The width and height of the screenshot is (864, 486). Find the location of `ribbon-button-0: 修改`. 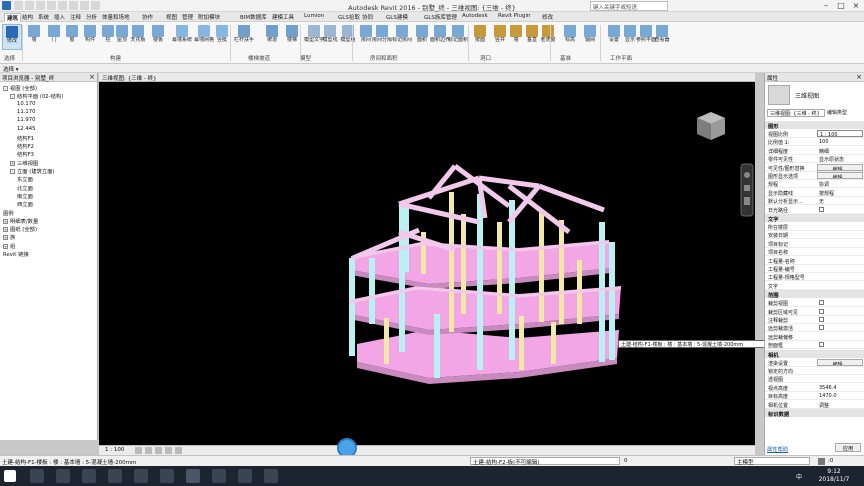

ribbon-button-0: 修改 is located at coordinates (12, 37).